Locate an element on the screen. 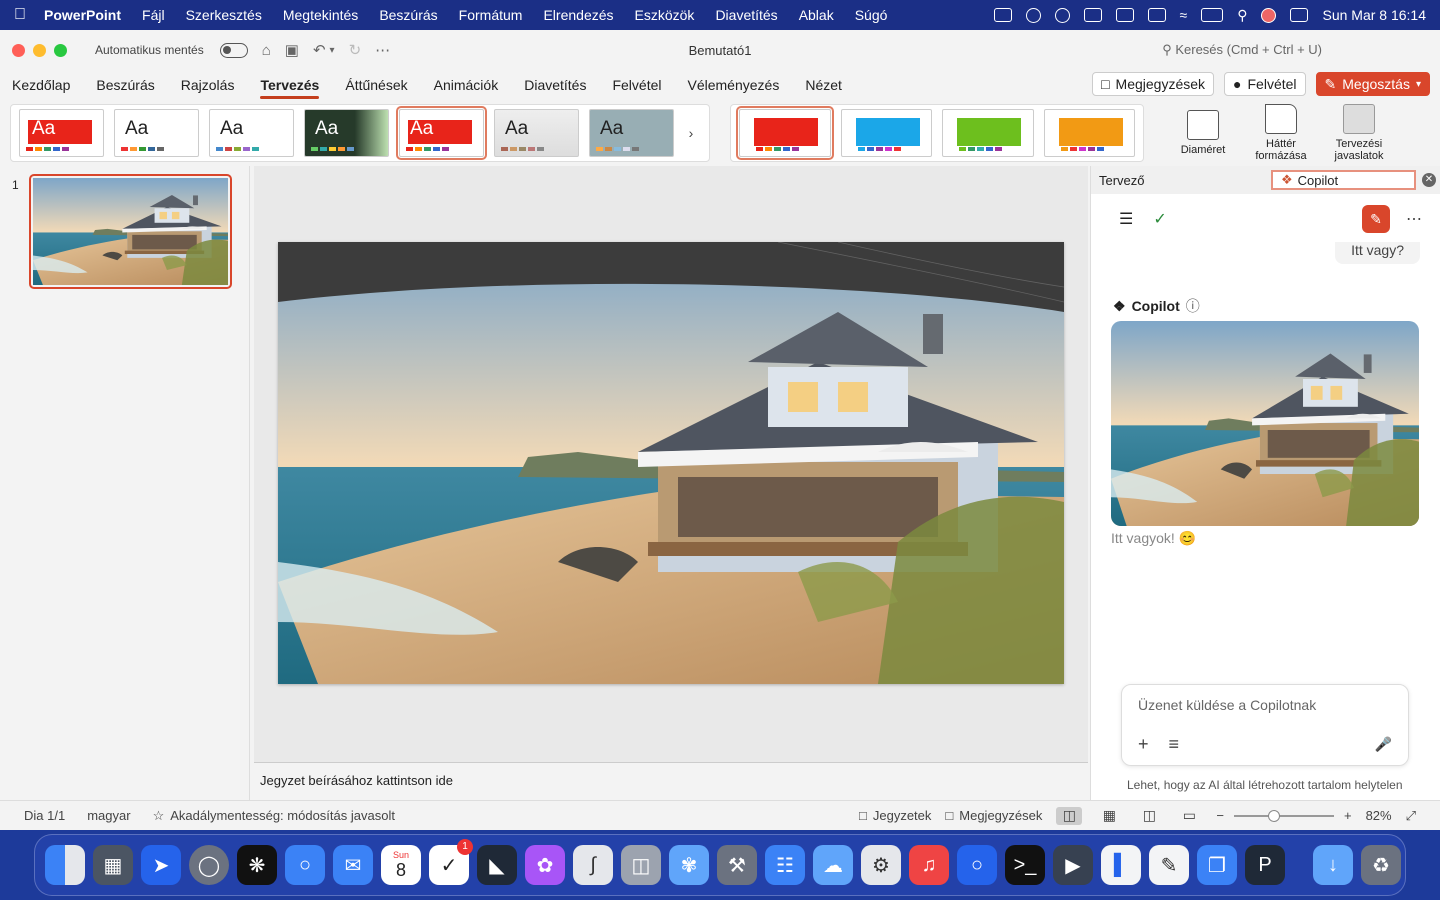 This screenshot has width=1440, height=900. powerpoint-dock-icon: P is located at coordinates (1265, 865).